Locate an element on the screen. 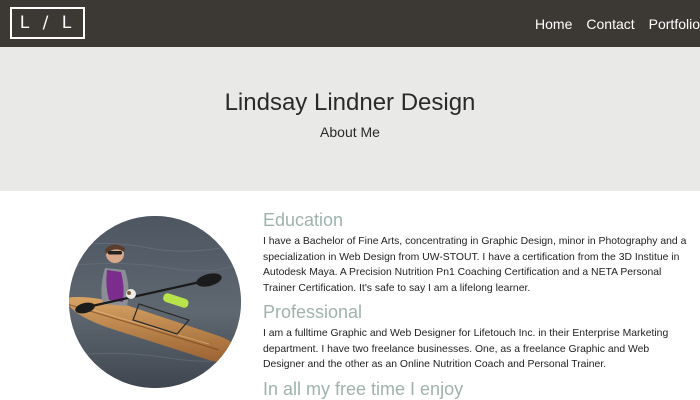 The height and width of the screenshot is (400, 700). kayak-photo-illustration is located at coordinates (155, 302).